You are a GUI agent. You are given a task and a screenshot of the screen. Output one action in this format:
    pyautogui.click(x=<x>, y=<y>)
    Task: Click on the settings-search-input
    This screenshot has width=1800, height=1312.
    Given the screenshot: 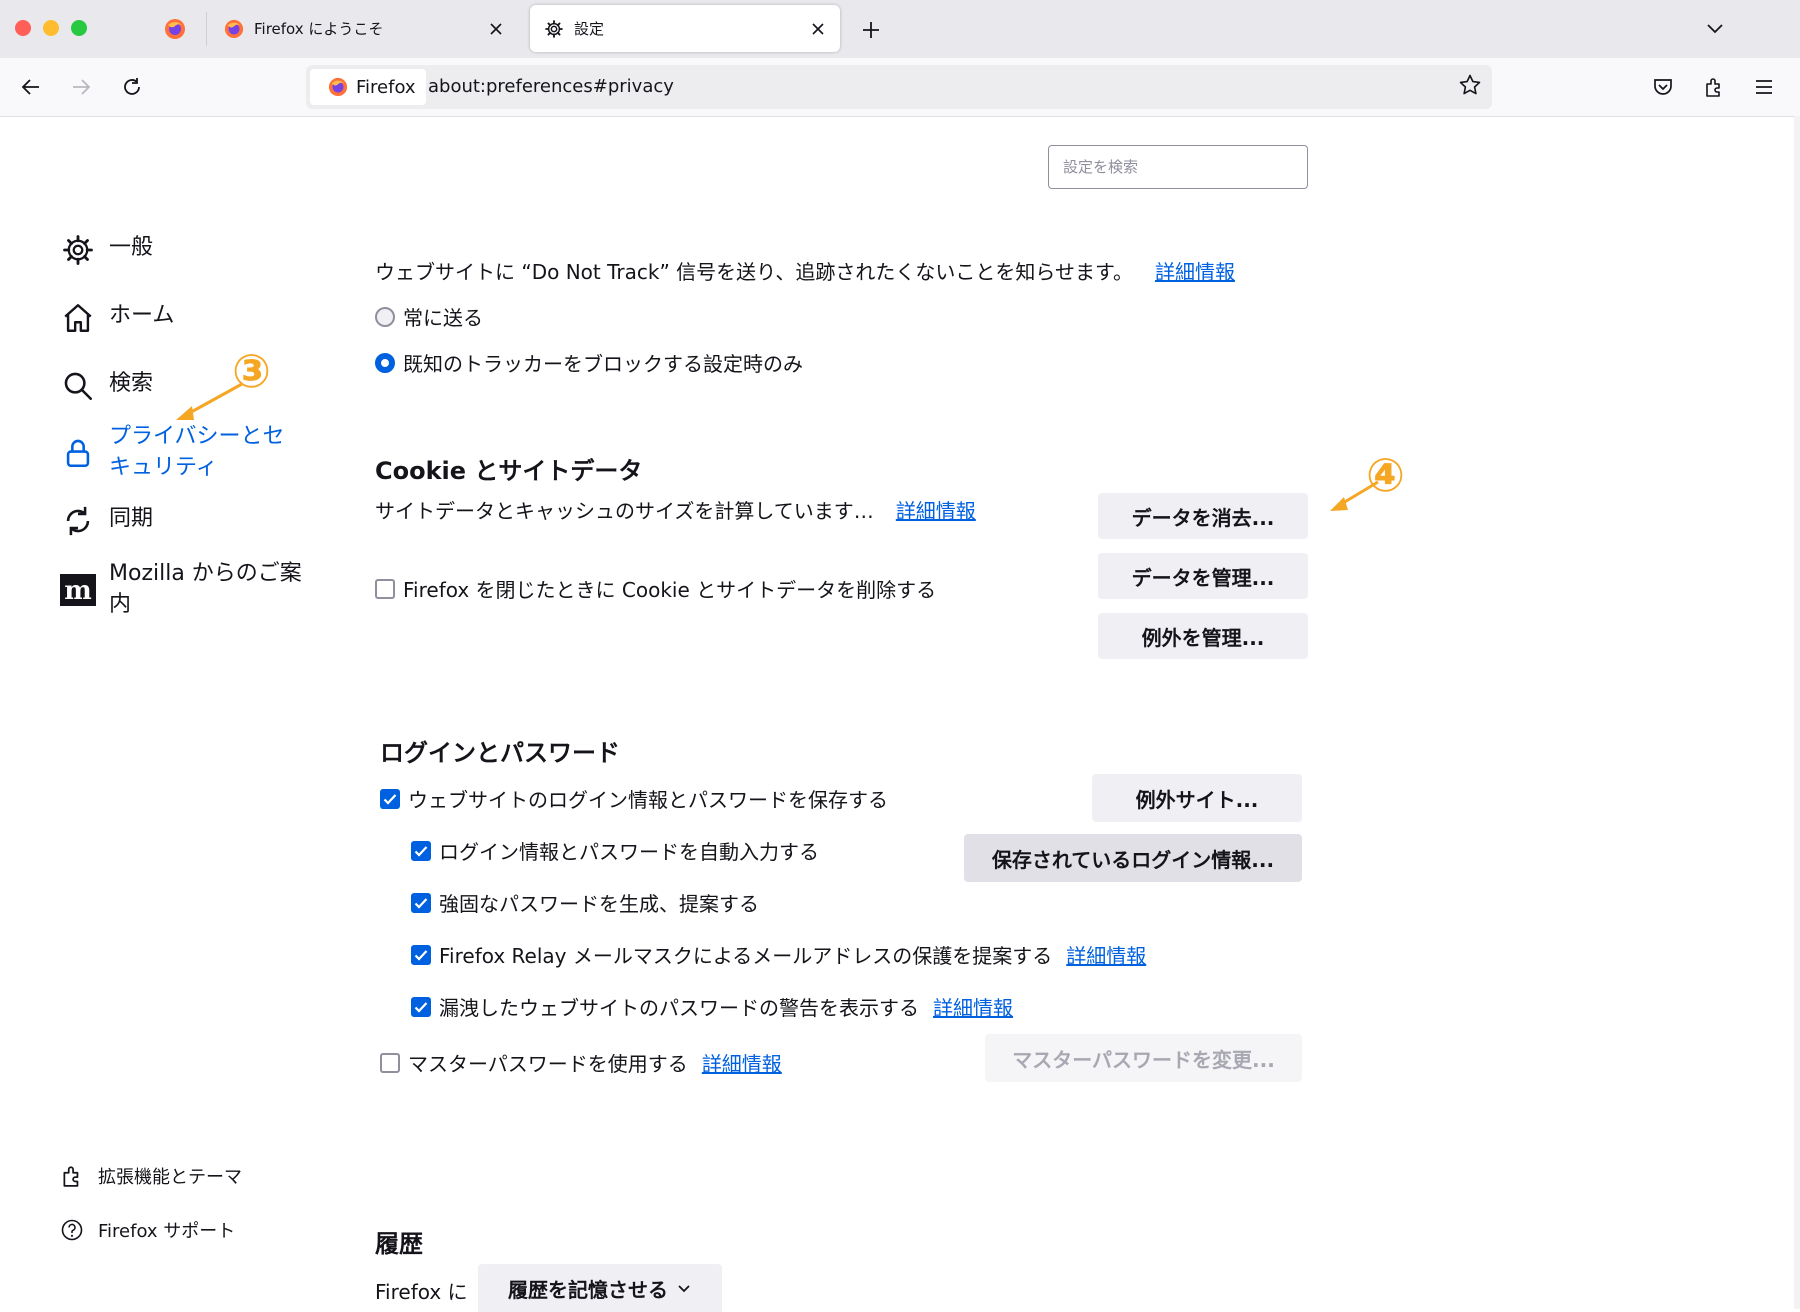 What is the action you would take?
    pyautogui.click(x=1178, y=167)
    